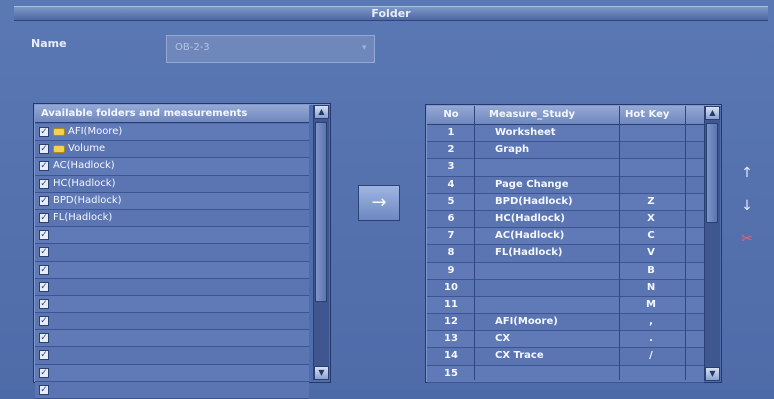 This screenshot has height=399, width=774. I want to click on move-down-button: ↓, so click(747, 206).